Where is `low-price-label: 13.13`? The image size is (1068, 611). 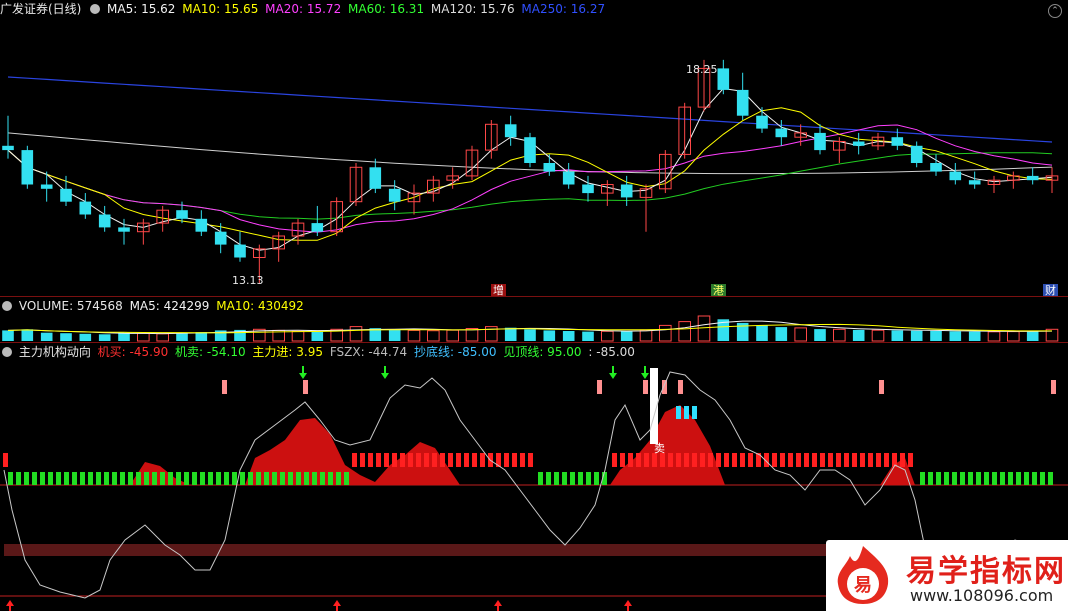
low-price-label: 13.13 is located at coordinates (248, 280).